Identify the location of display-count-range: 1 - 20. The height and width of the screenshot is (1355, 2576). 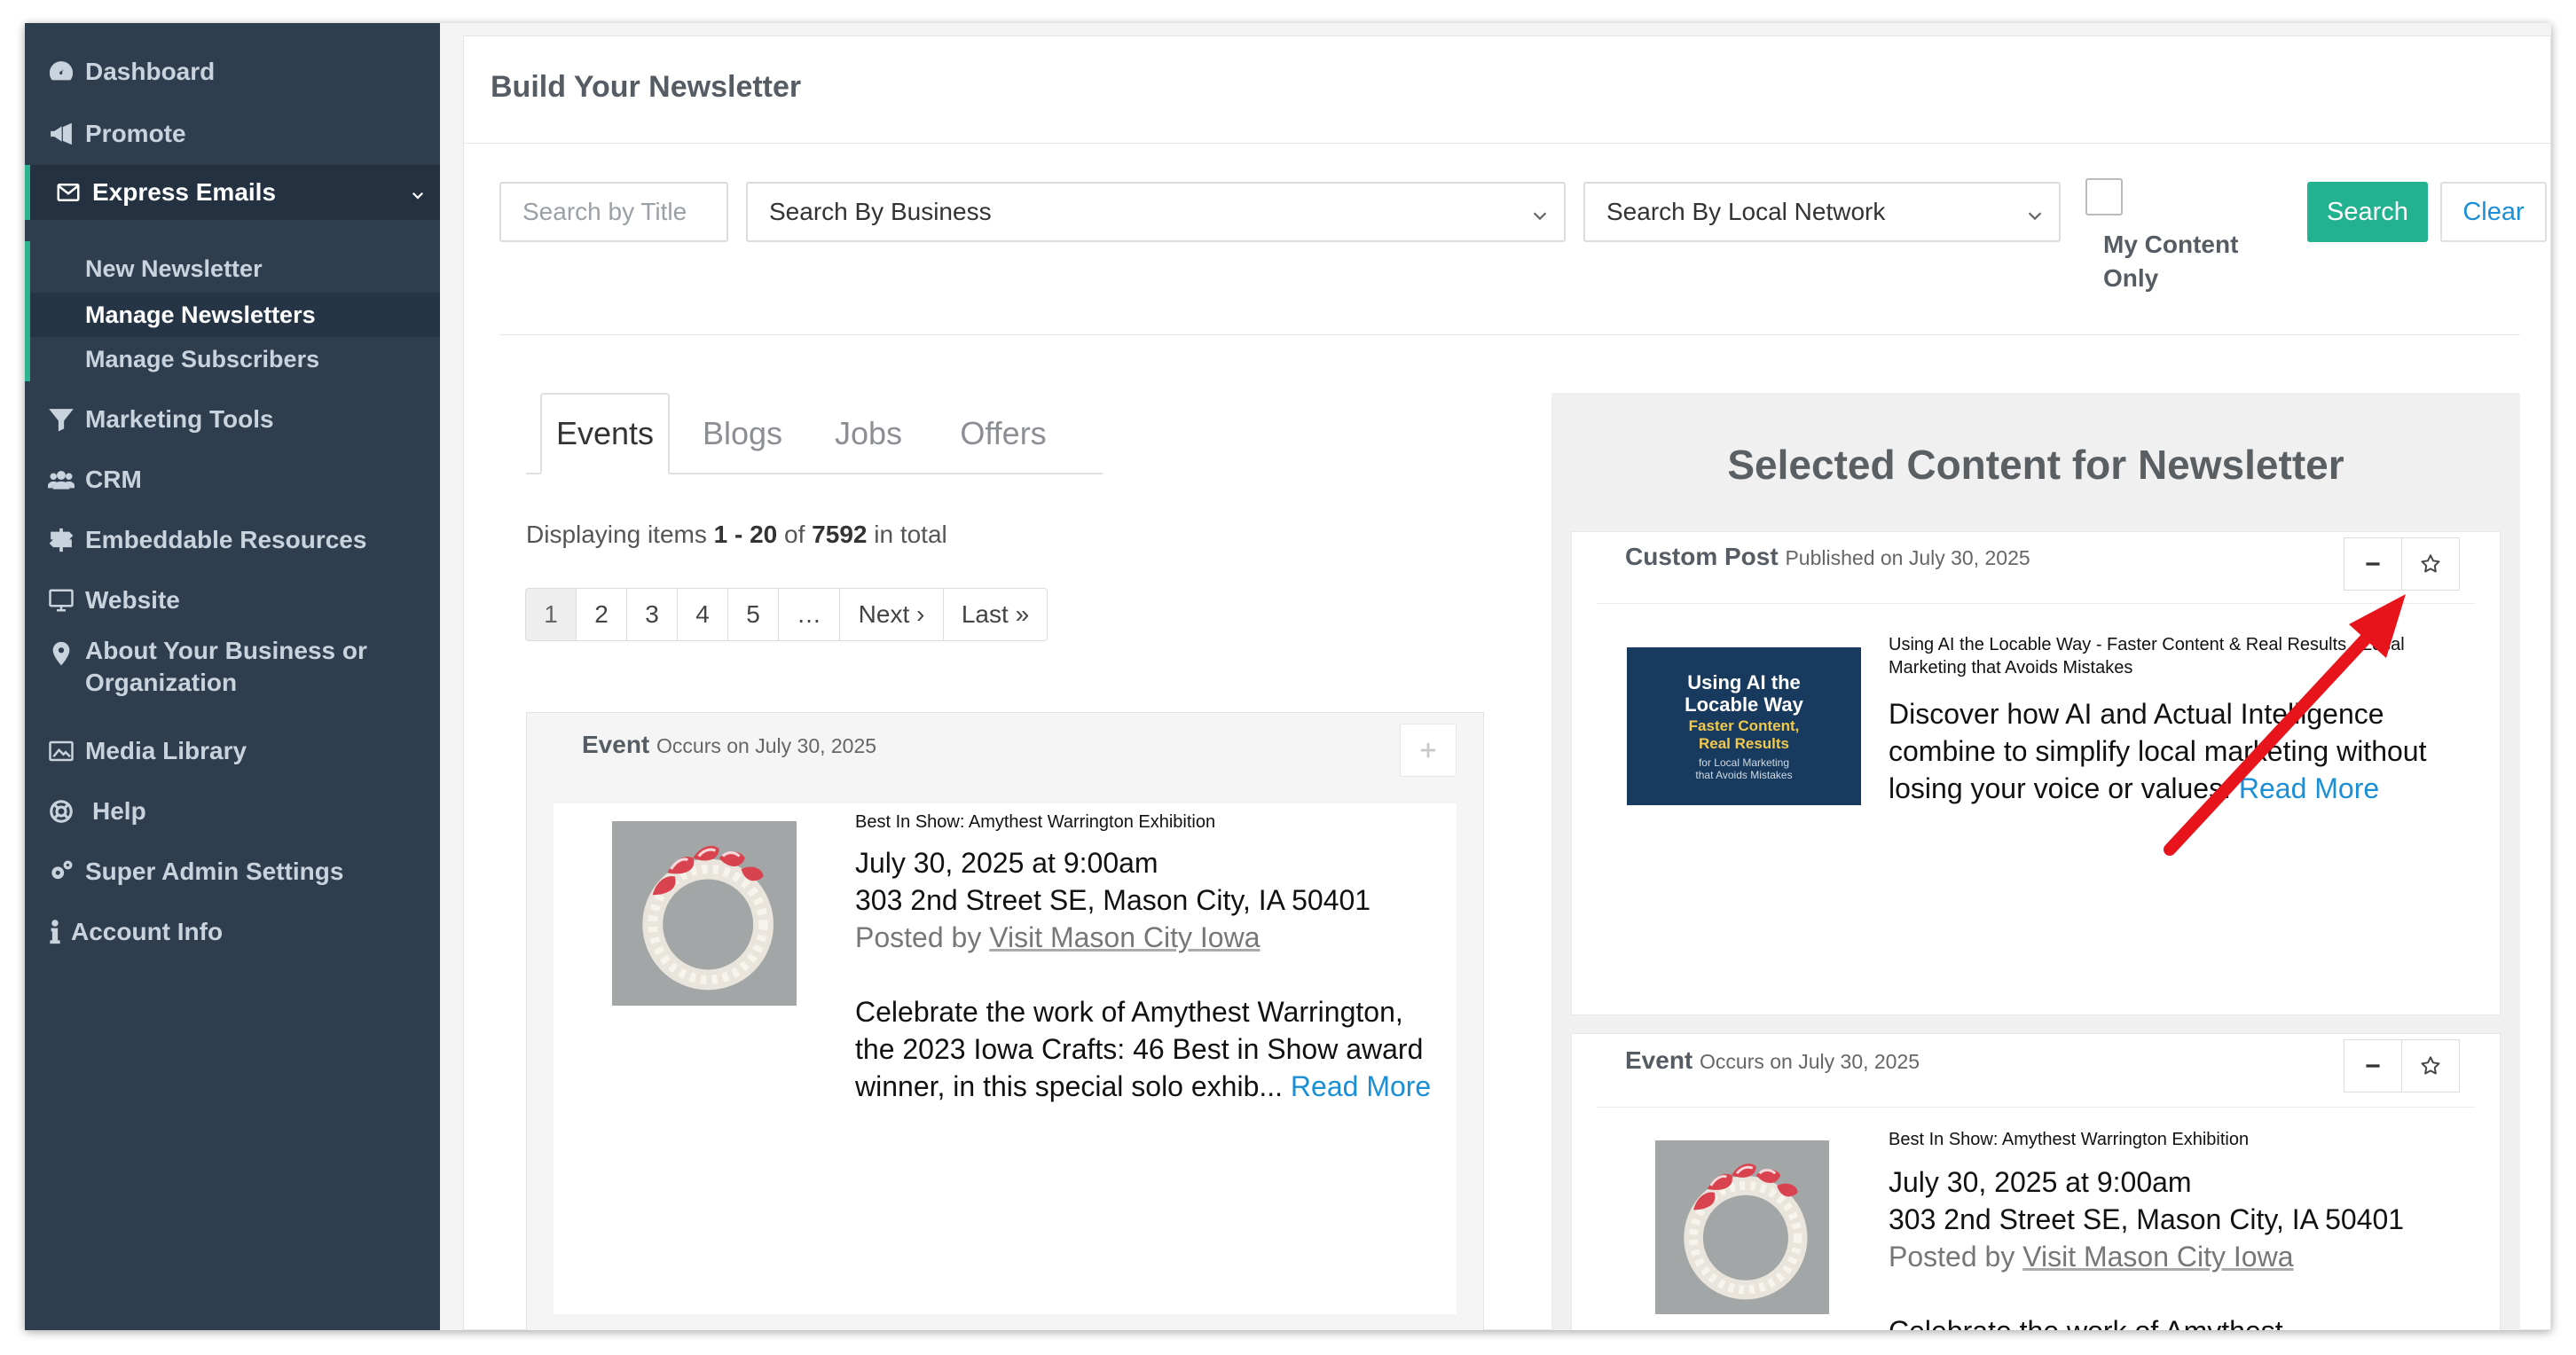
(745, 535).